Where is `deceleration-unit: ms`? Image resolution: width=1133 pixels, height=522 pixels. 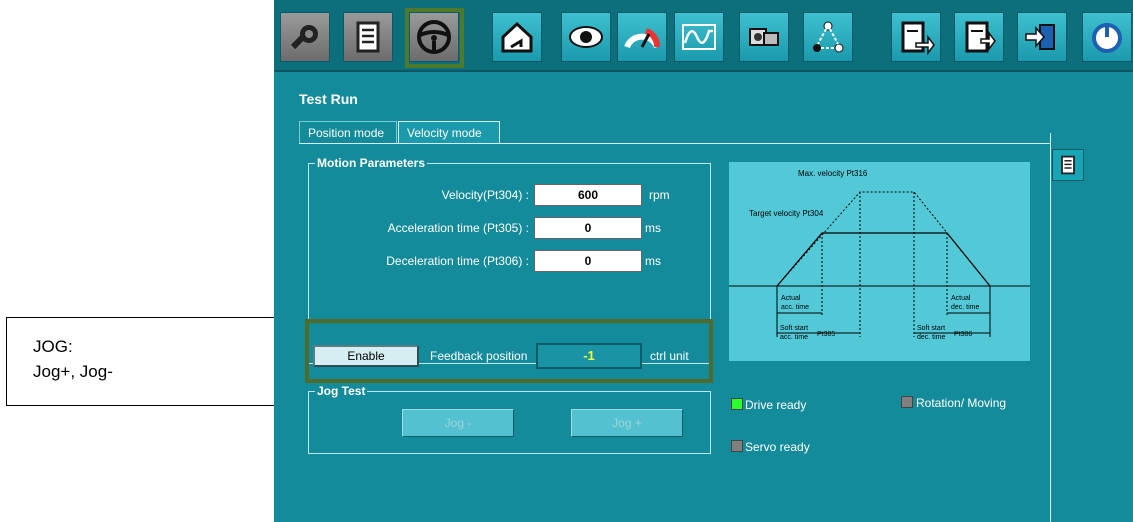 deceleration-unit: ms is located at coordinates (653, 261).